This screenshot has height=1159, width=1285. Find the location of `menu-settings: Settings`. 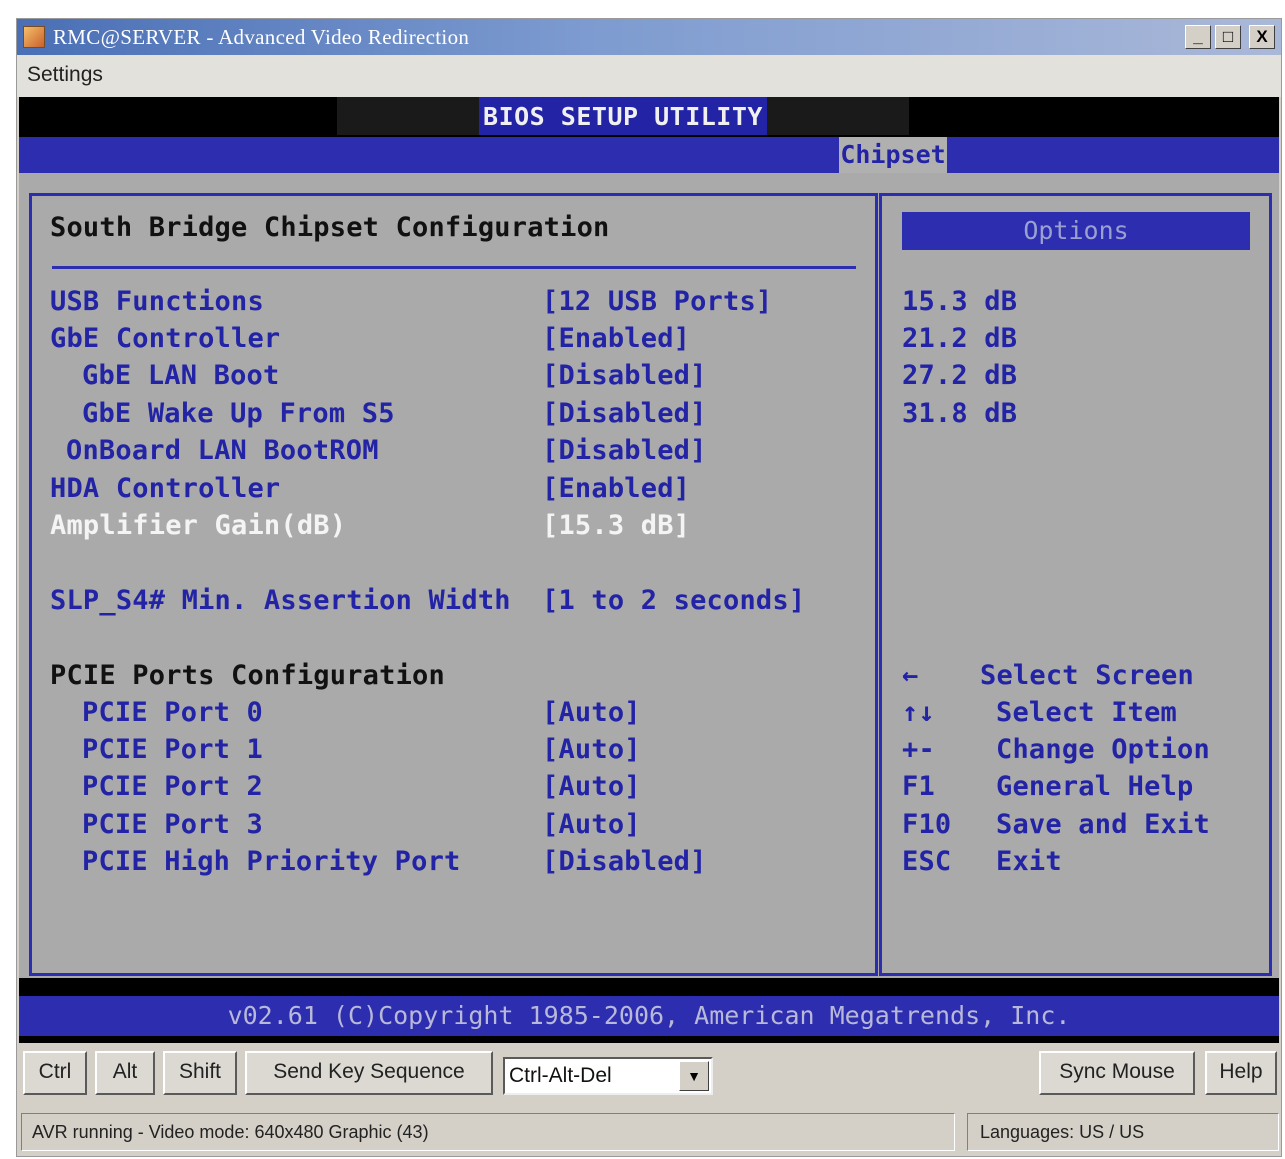

menu-settings: Settings is located at coordinates (65, 75).